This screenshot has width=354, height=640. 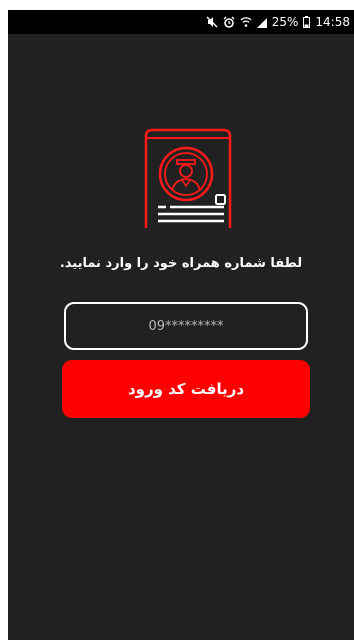 I want to click on profile-card-icon, so click(x=184, y=183).